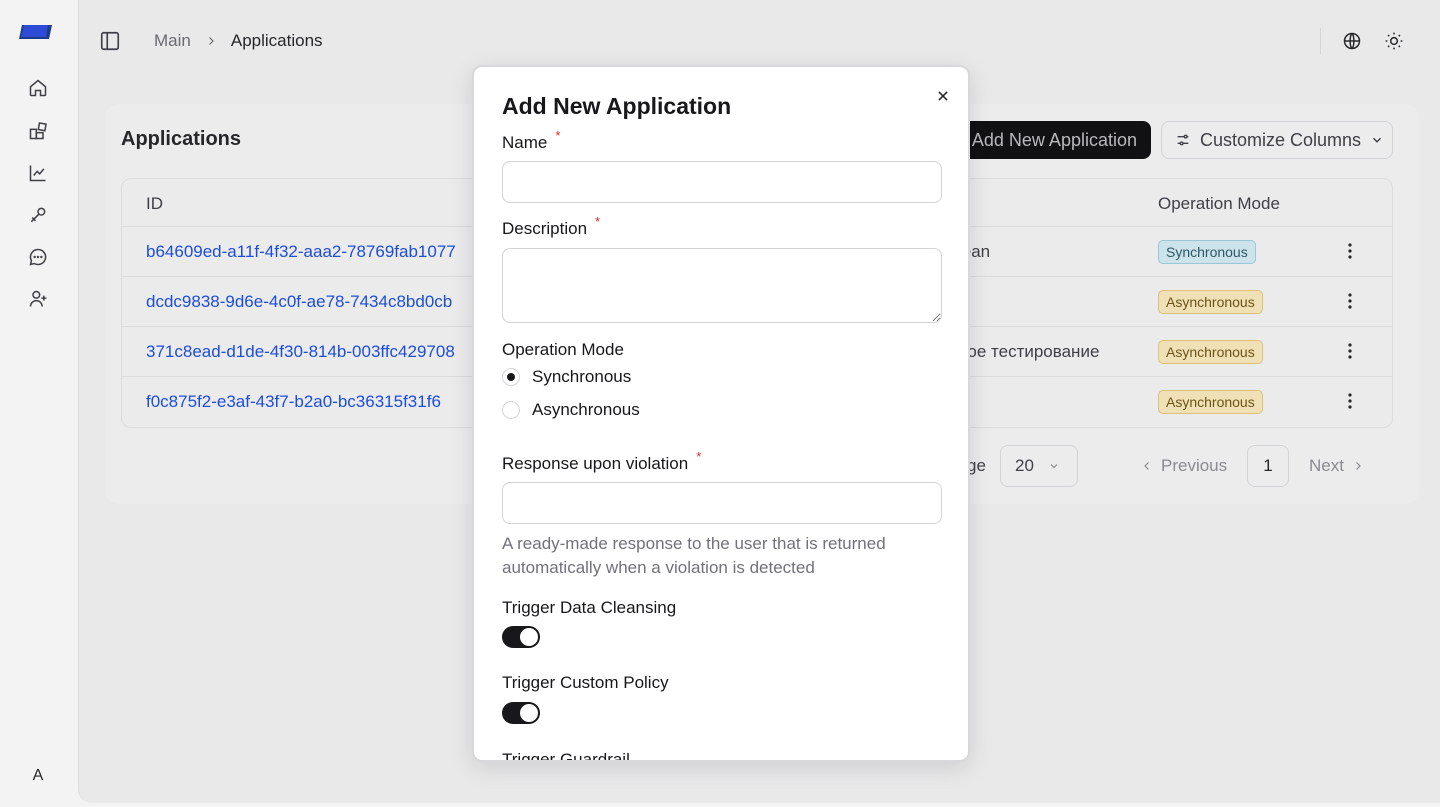 Image resolution: width=1440 pixels, height=807 pixels. Describe the element at coordinates (1029, 351) in the screenshot. I see `application-description: ное тестирование` at that location.